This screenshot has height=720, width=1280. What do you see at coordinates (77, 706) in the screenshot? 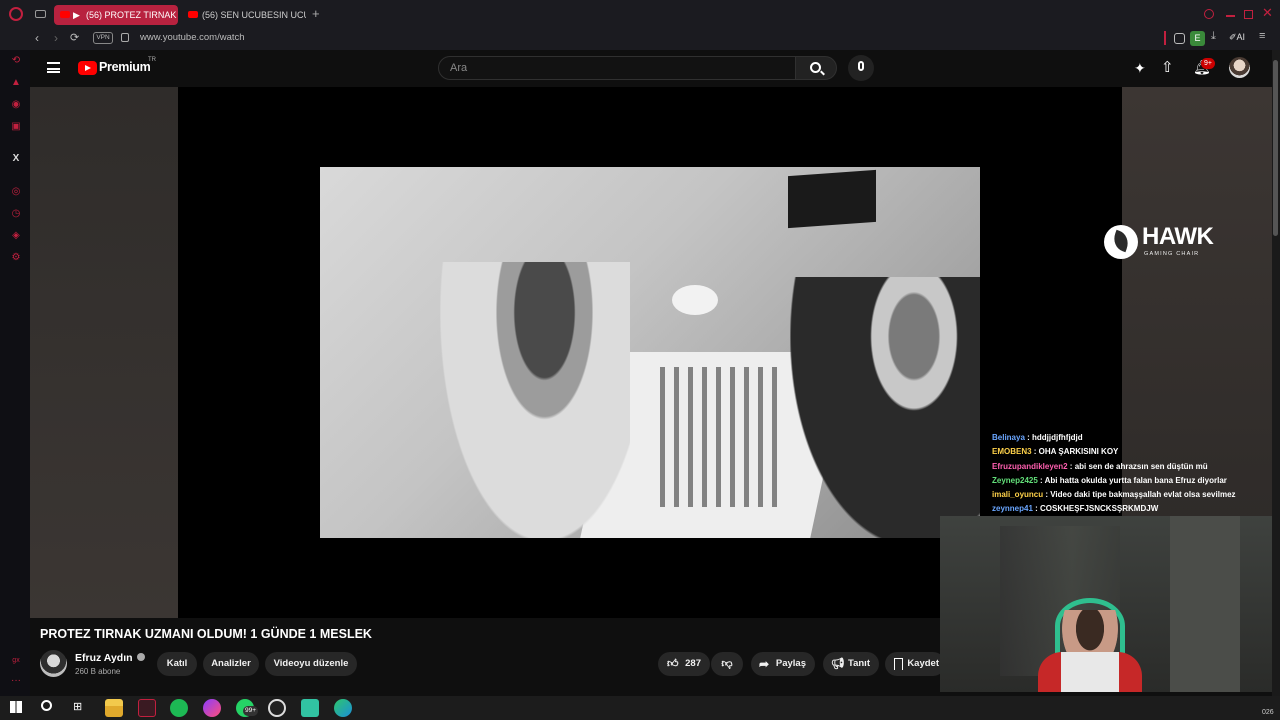
I see `task-view-icon: ⊞` at bounding box center [77, 706].